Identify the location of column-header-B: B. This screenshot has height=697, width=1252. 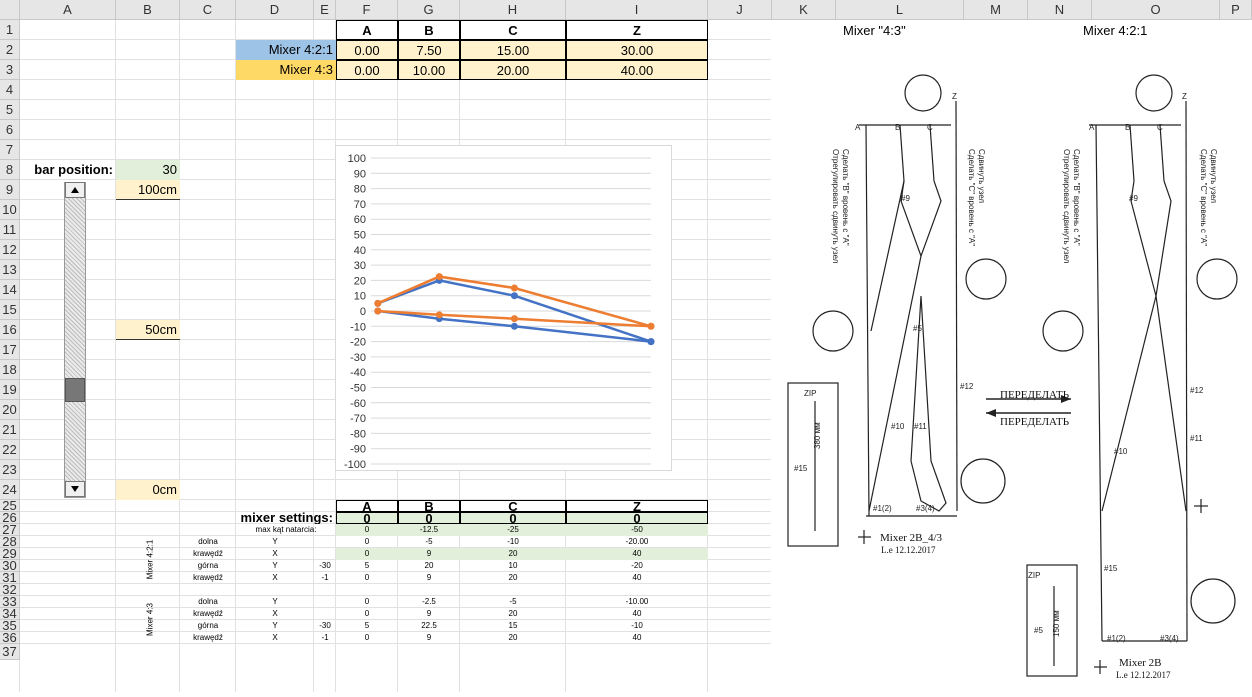
(148, 10).